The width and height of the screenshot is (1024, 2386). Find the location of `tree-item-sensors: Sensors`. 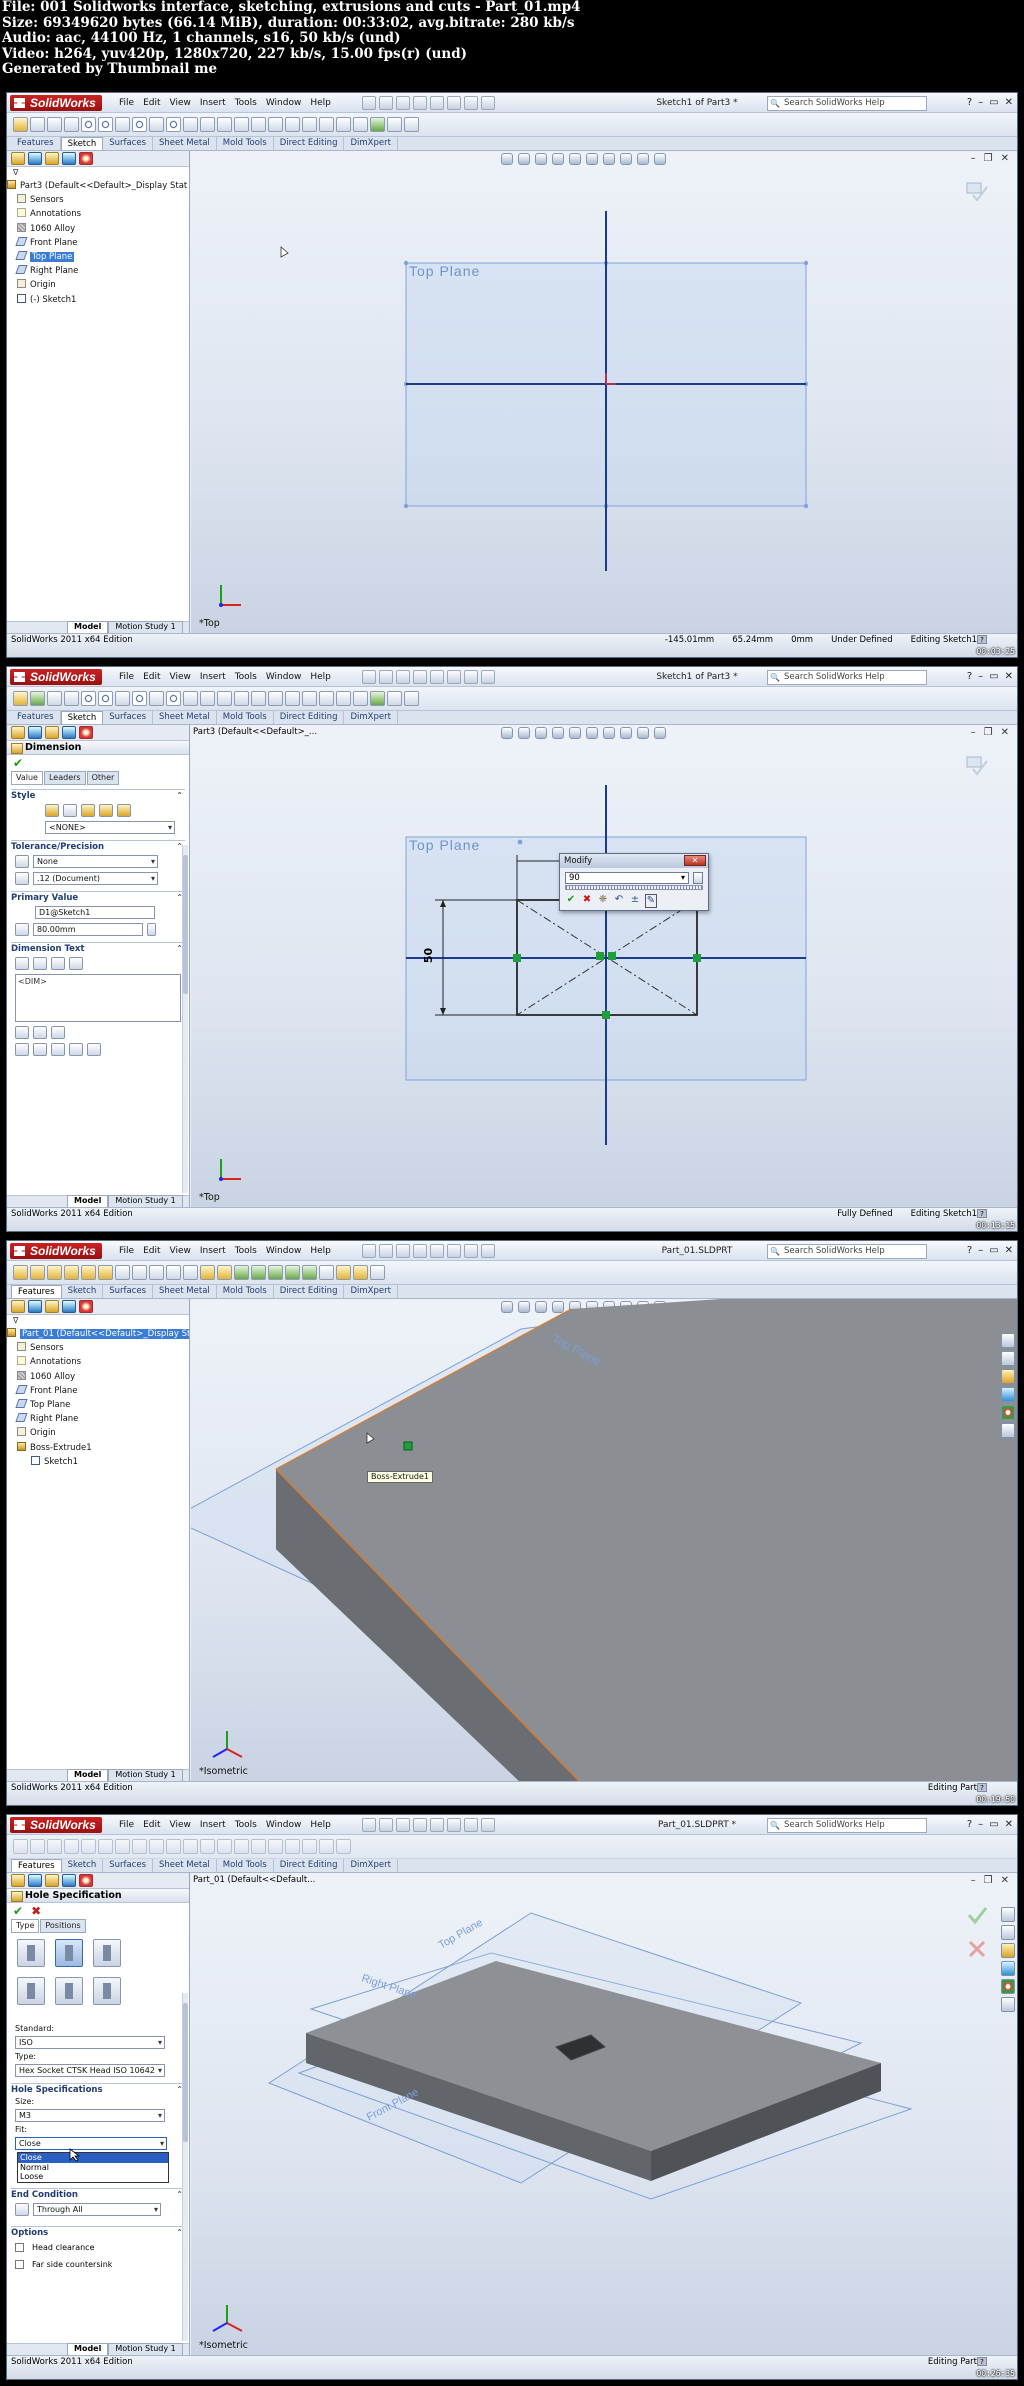

tree-item-sensors: Sensors is located at coordinates (98, 200).